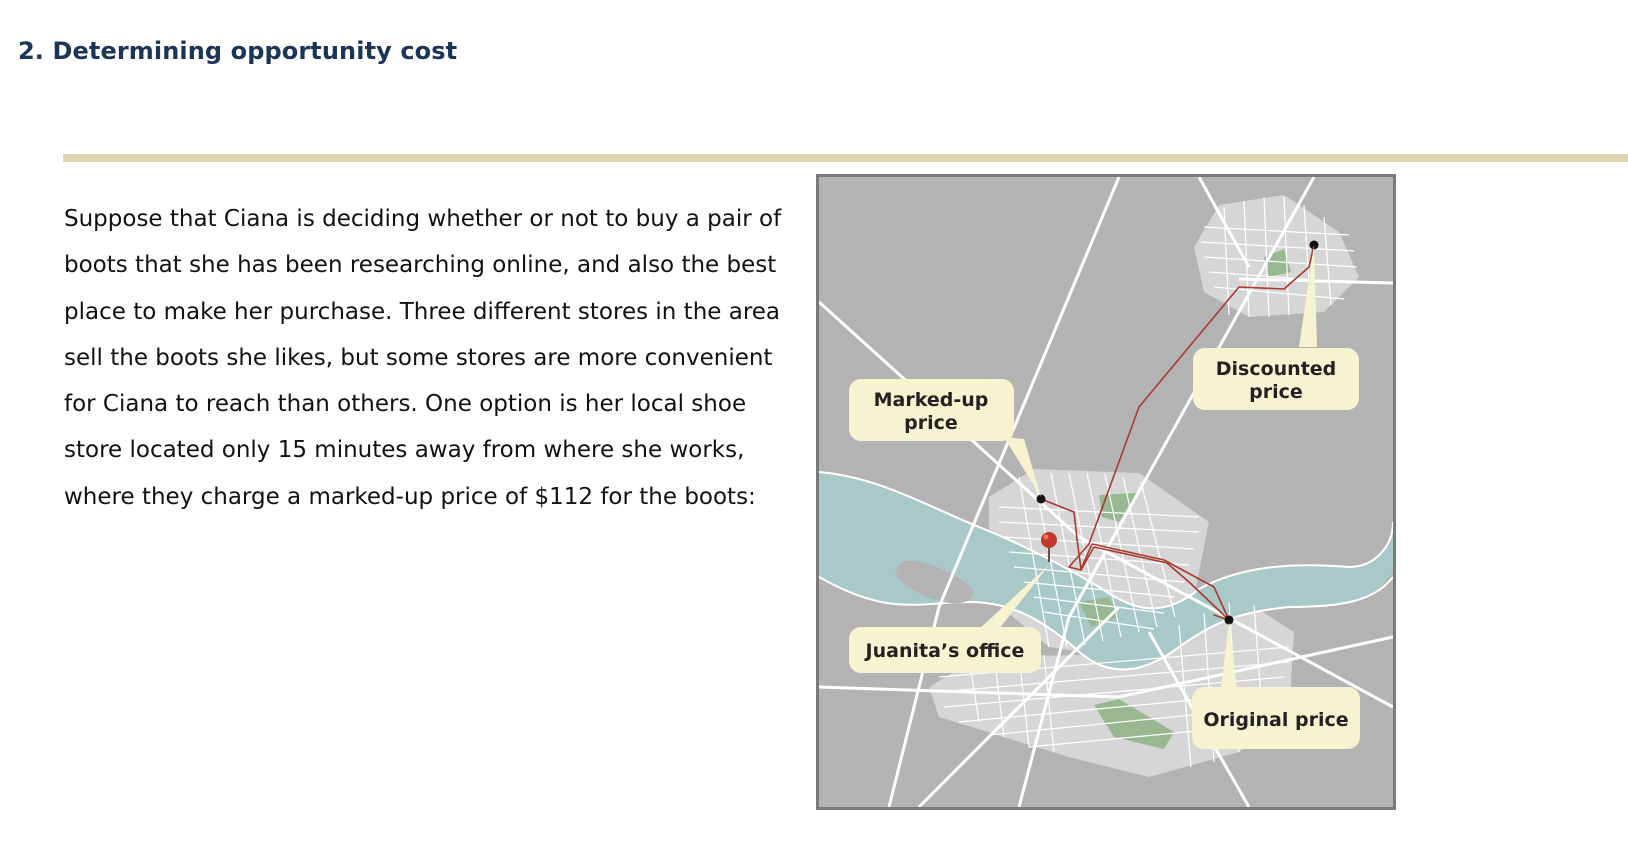 The image size is (1628, 856). Describe the element at coordinates (1276, 369) in the screenshot. I see `discounted-label-line1: Discounted` at that location.